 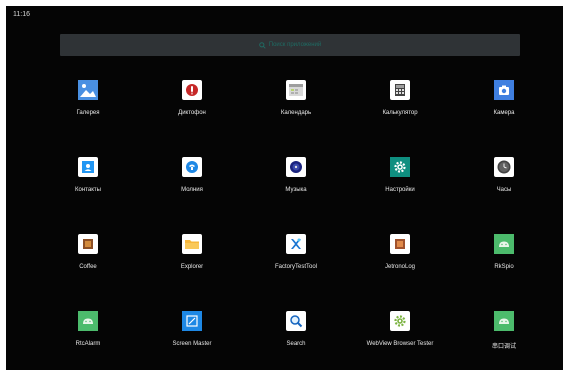 I want to click on dictaphone-icon, so click(x=192, y=90).